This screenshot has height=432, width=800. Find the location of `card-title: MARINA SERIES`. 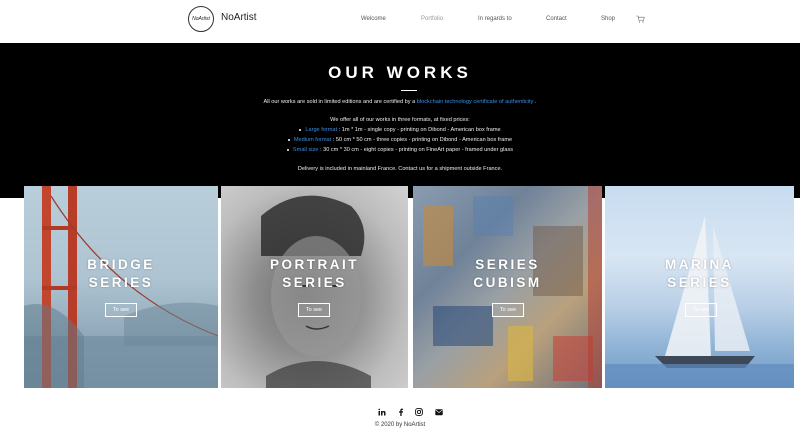

card-title: MARINA SERIES is located at coordinates (699, 274).